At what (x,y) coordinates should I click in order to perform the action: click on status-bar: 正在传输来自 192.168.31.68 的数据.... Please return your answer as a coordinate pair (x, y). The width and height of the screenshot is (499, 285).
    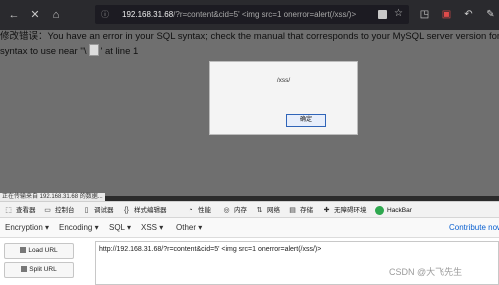
    Looking at the image, I should click on (52, 197).